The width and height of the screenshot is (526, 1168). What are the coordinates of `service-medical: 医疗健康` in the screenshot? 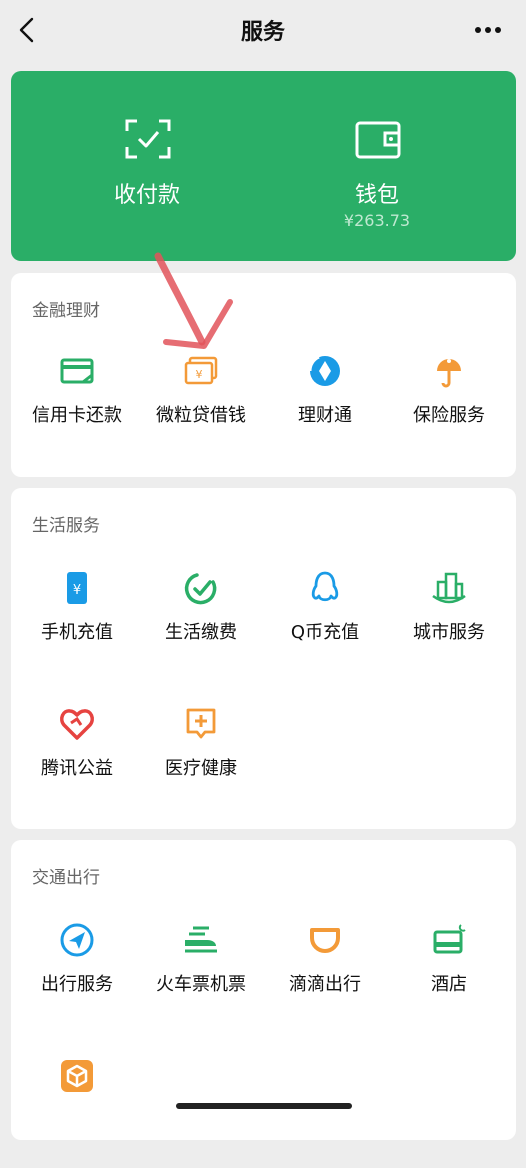 It's located at (201, 761).